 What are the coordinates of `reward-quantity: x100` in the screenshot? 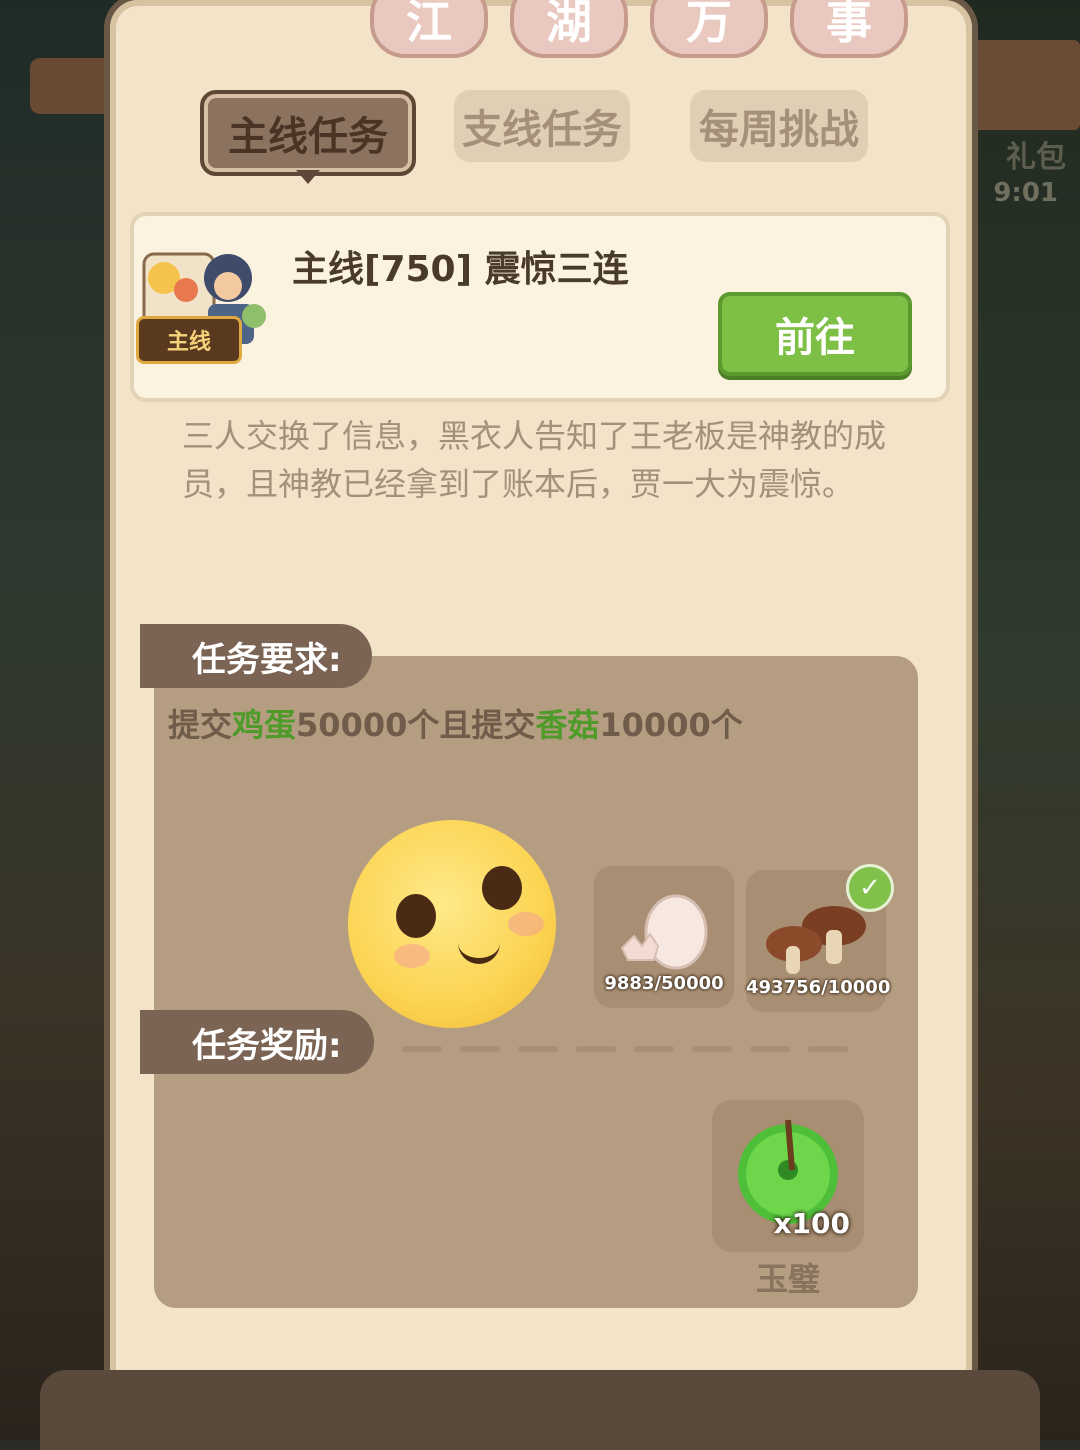 It's located at (811, 1223).